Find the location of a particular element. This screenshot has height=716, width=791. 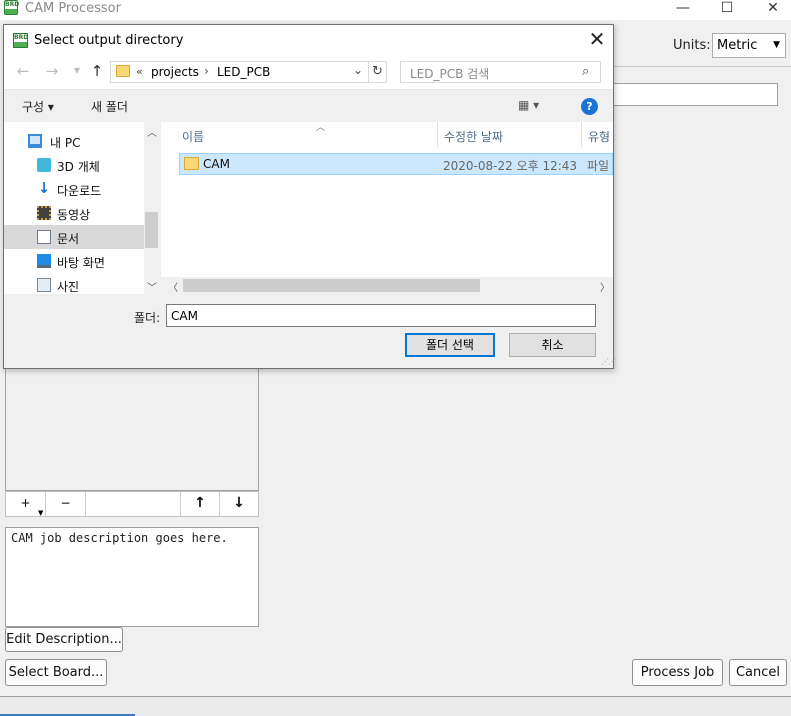

dropdown-arrow-icon: ▼ is located at coordinates (41, 513).